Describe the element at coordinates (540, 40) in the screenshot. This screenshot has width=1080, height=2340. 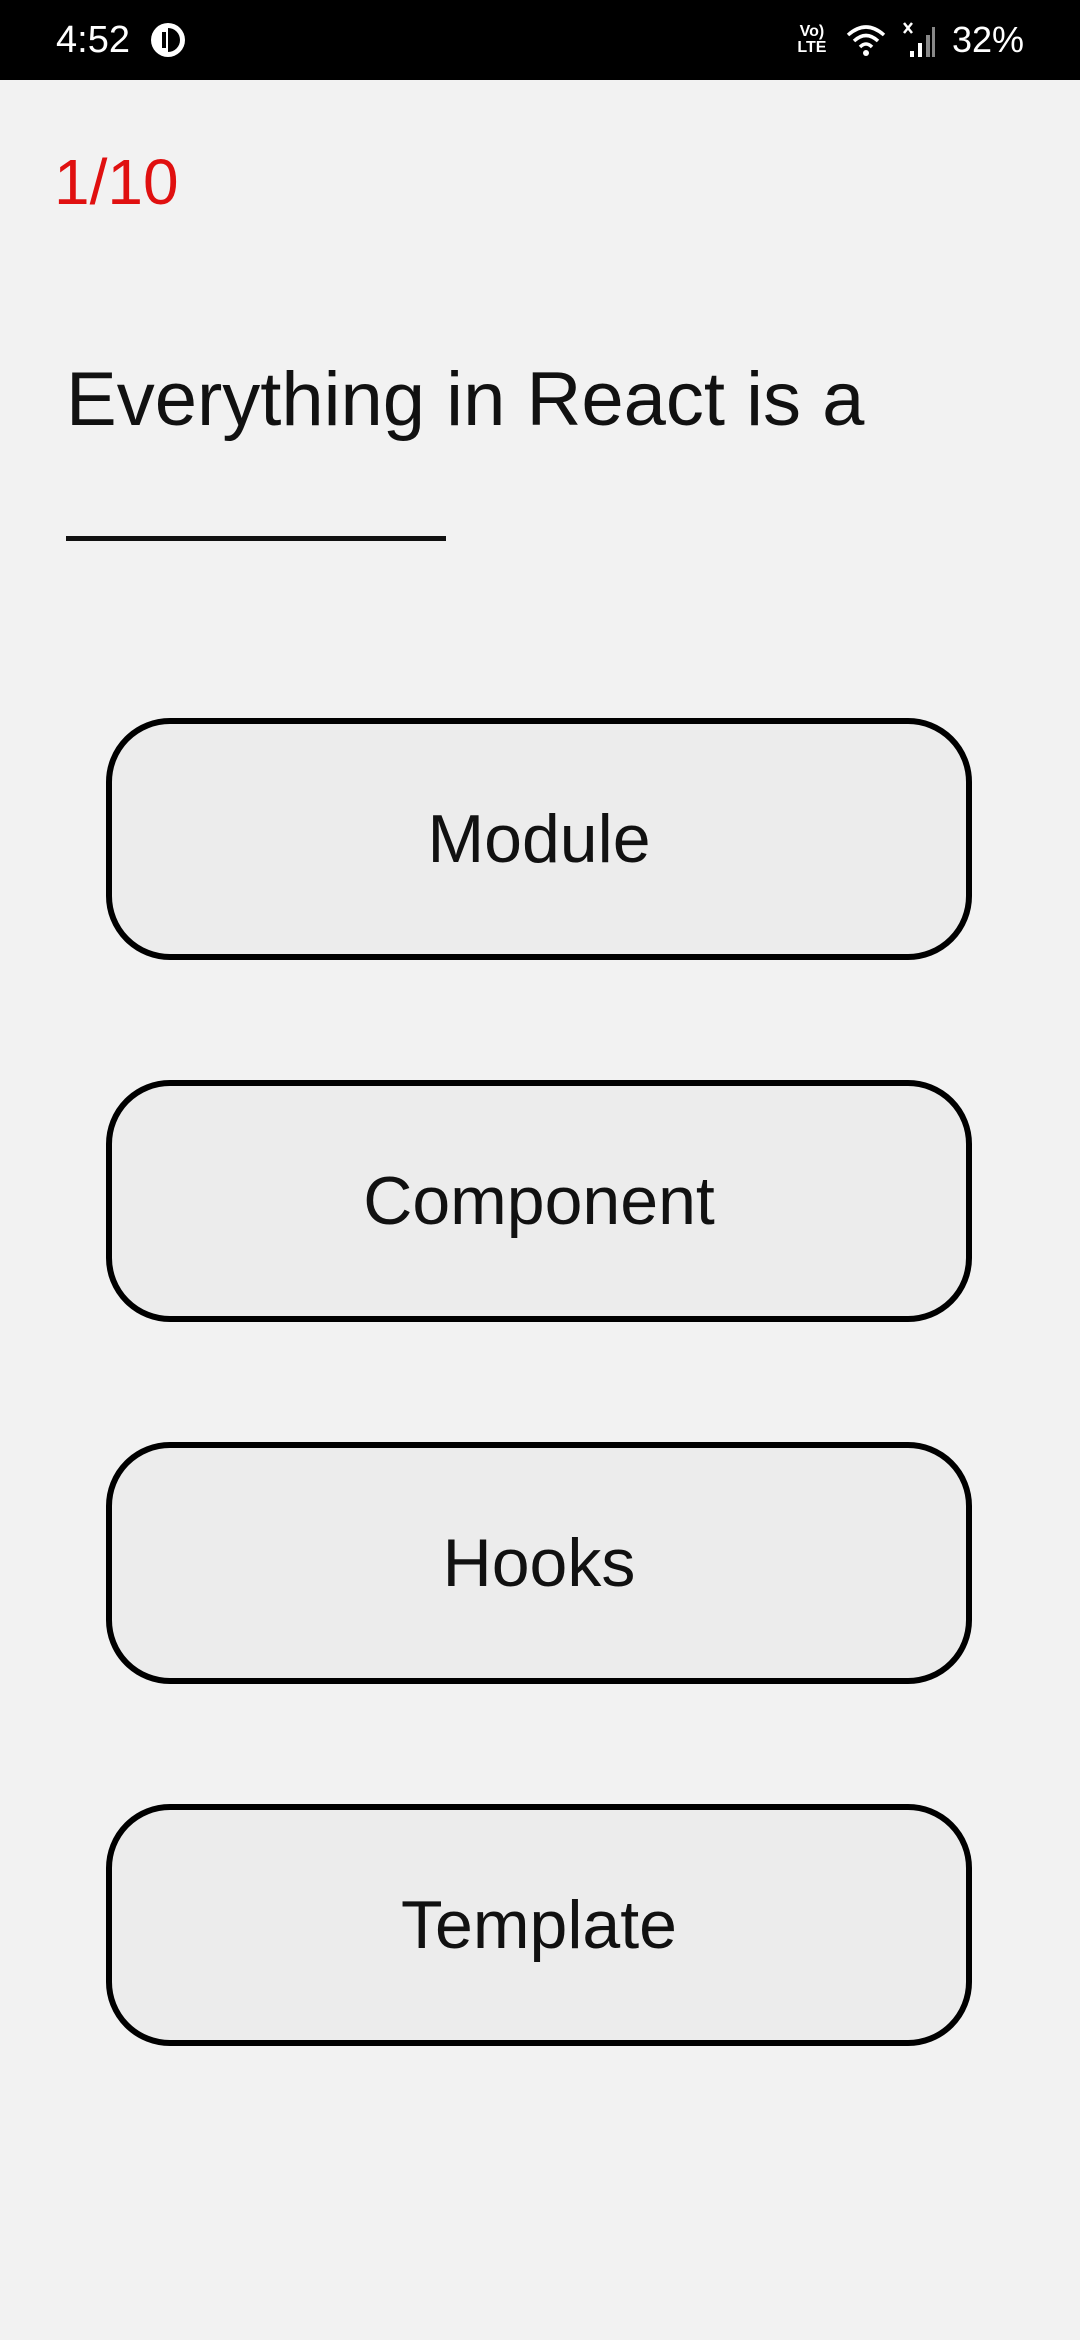
I see `status-bar: 4:52 Vo) LTE 32%` at that location.